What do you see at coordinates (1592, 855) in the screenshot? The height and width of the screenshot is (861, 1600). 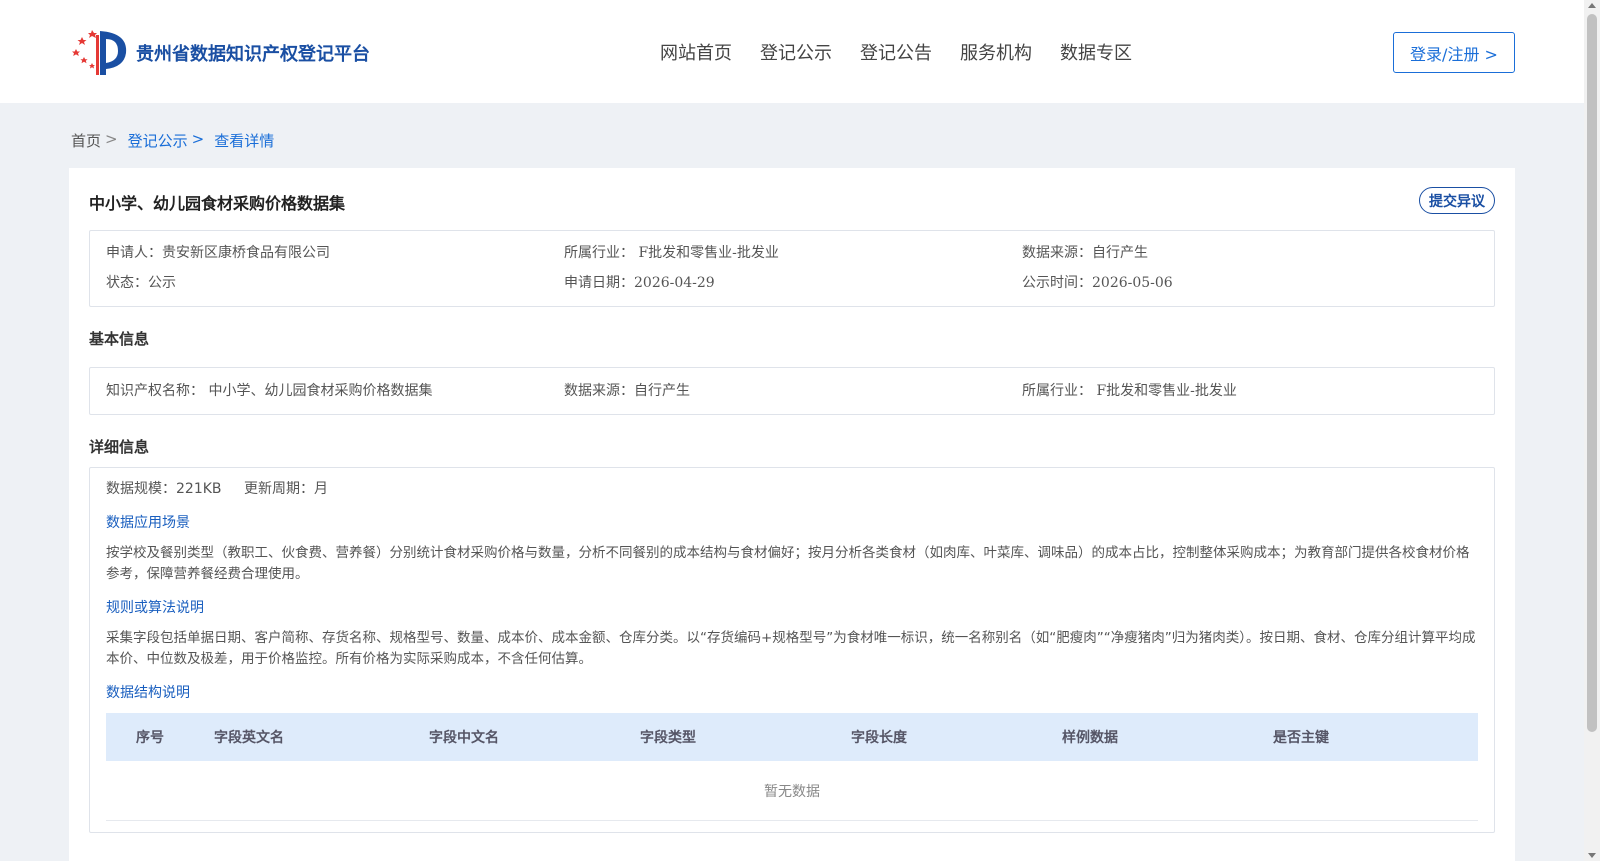 I see `scroll-down-arrow-icon` at bounding box center [1592, 855].